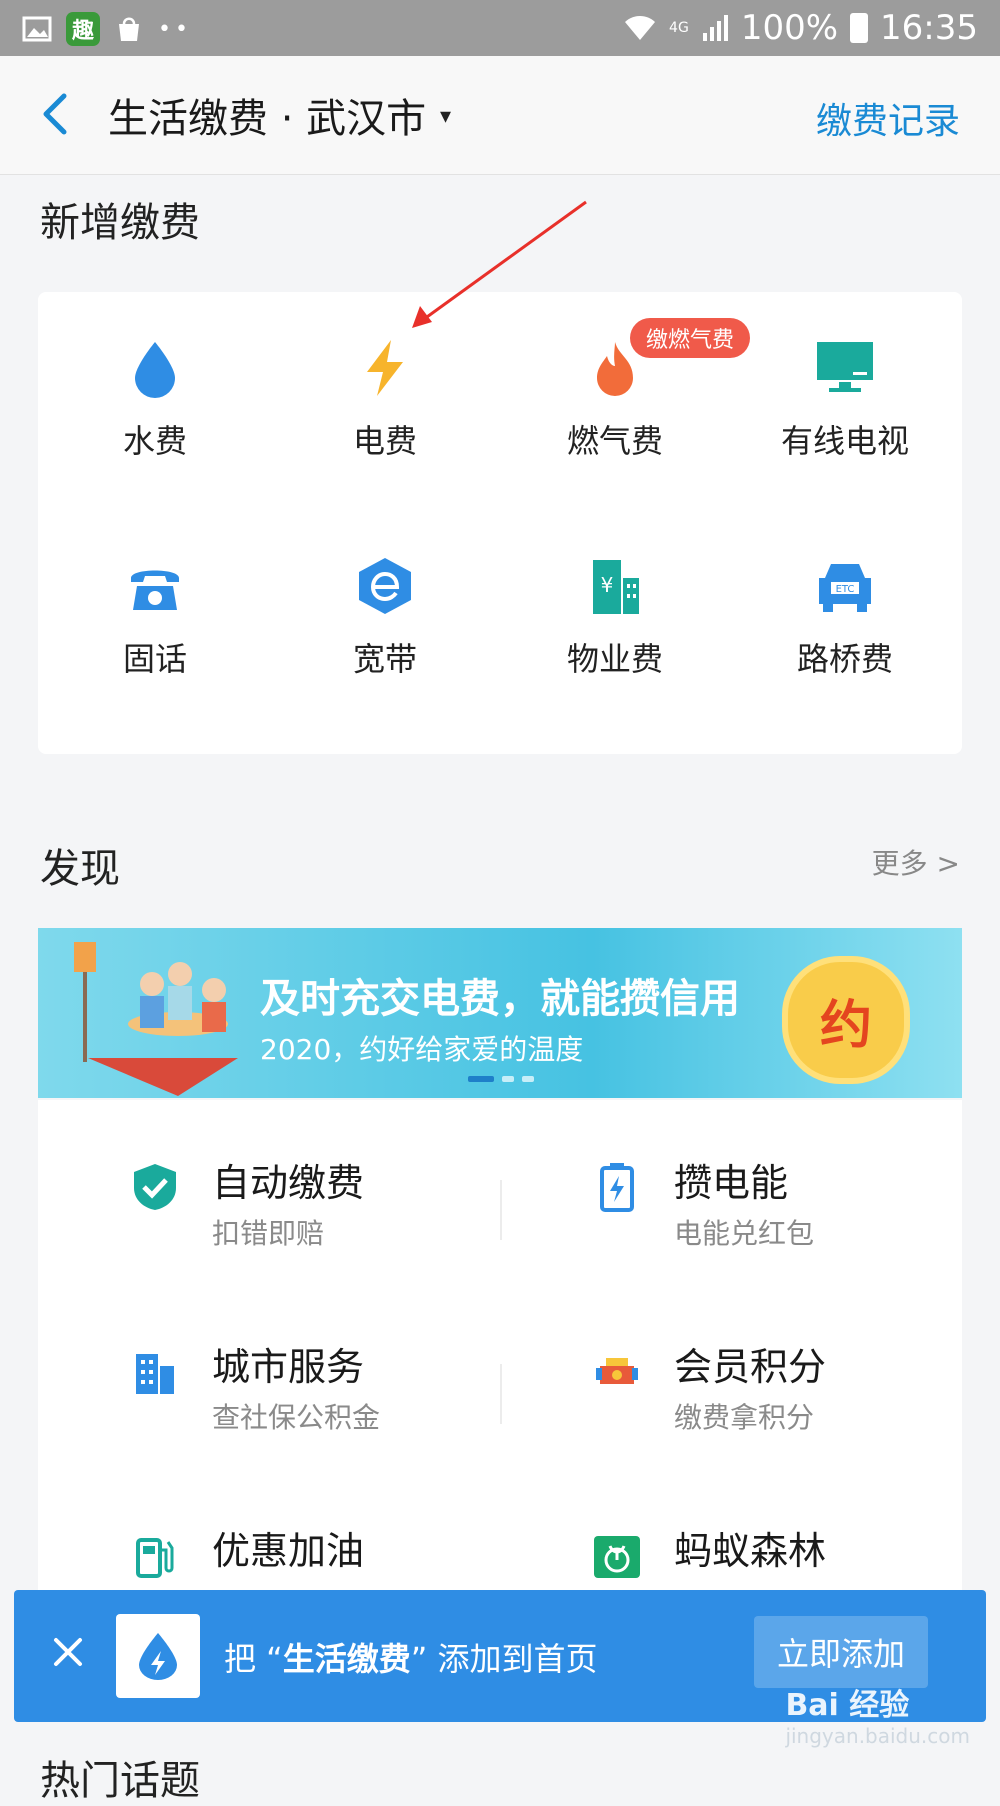  Describe the element at coordinates (616, 587) in the screenshot. I see `building-icon: ¥` at that location.